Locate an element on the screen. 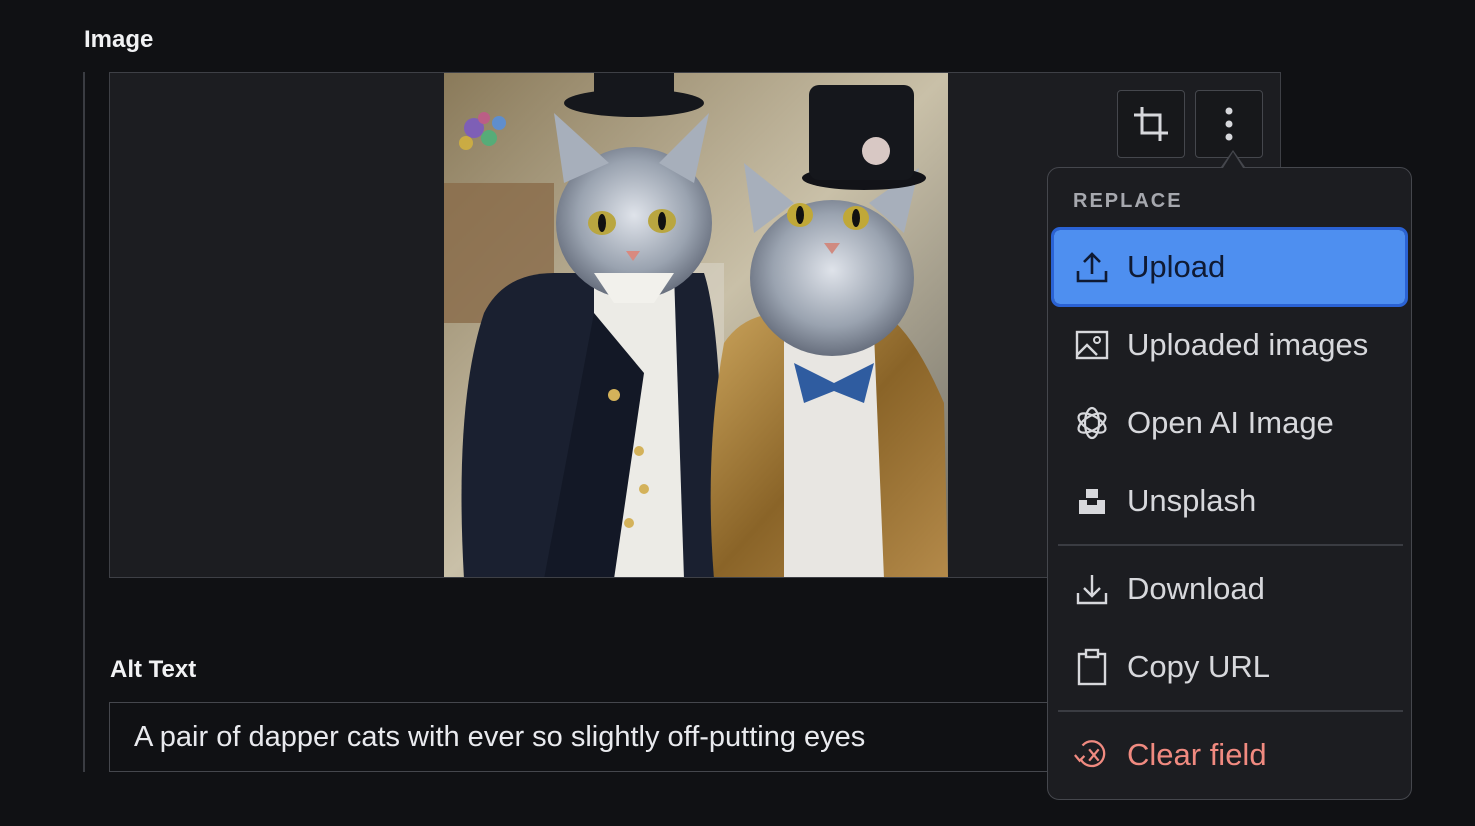  menu-item-download: Download is located at coordinates (1229, 589).